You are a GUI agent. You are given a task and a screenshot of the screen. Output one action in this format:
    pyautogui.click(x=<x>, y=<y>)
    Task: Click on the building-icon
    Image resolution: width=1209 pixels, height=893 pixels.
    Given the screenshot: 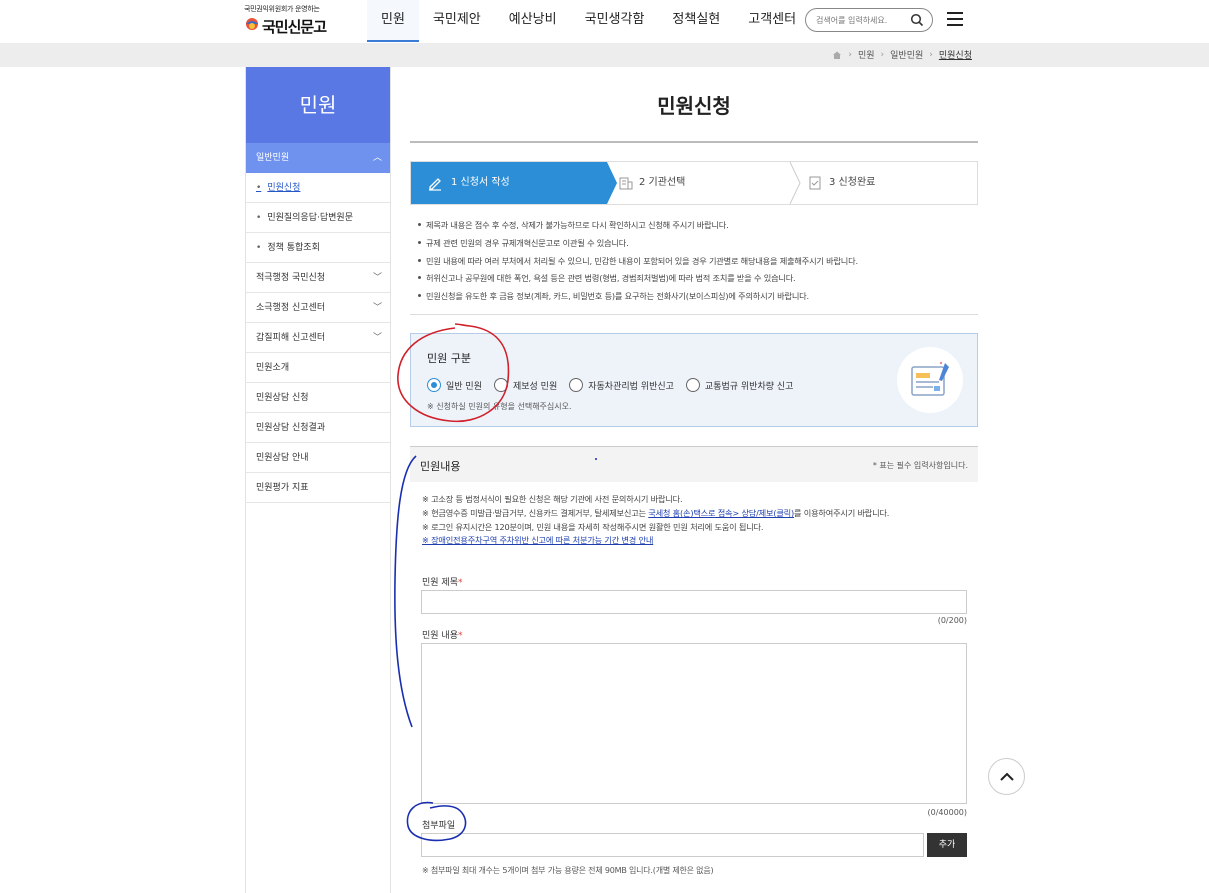 What is the action you would take?
    pyautogui.click(x=626, y=183)
    